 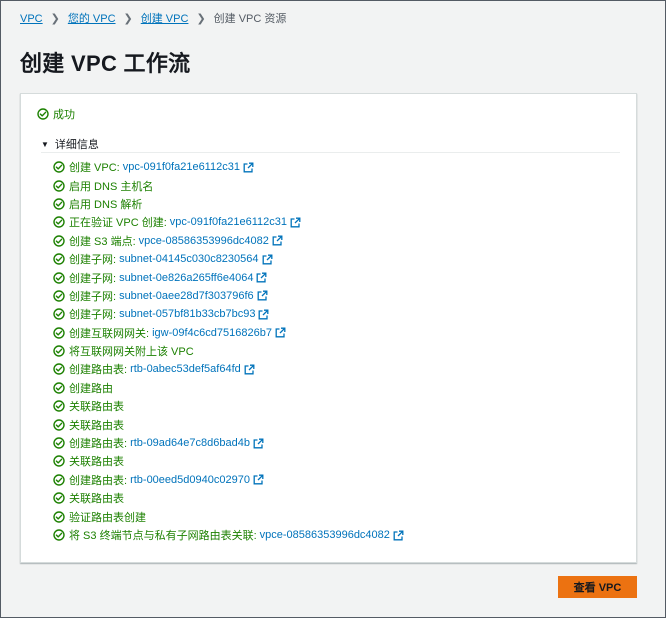 I want to click on status-success: 成功, so click(x=56, y=114).